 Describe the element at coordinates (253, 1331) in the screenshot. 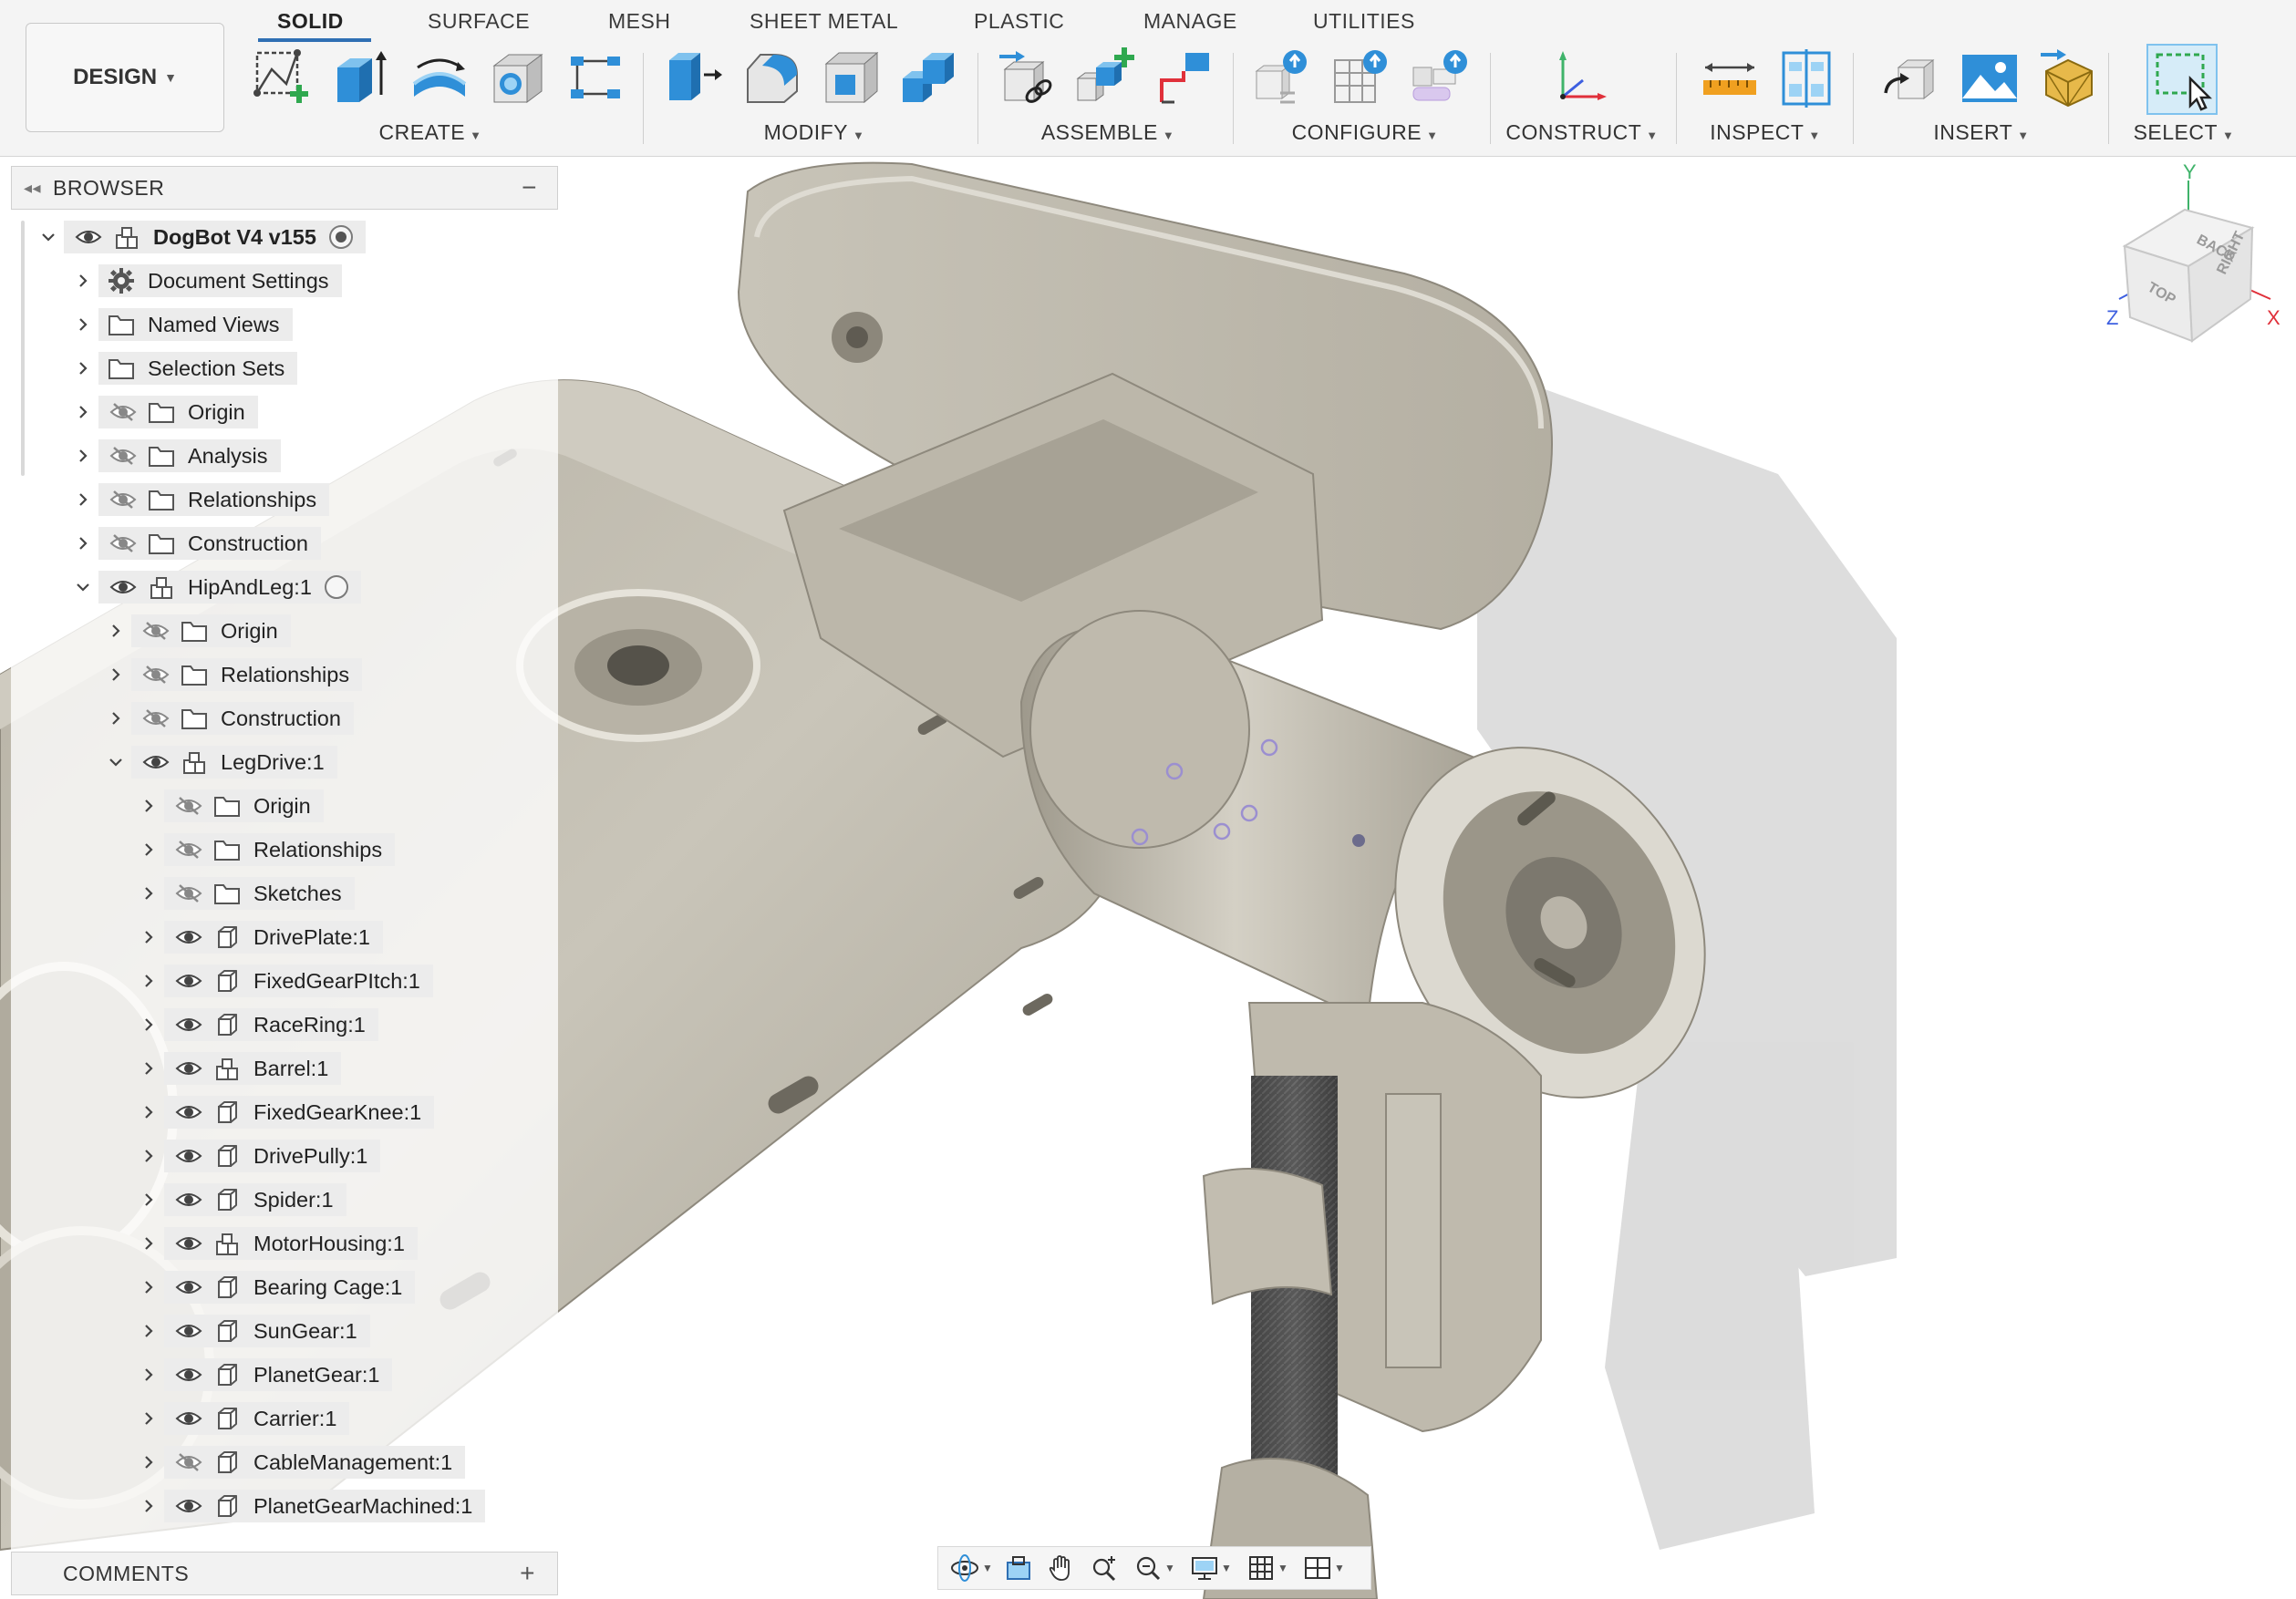

I see `browser-item: SunGear:1` at that location.